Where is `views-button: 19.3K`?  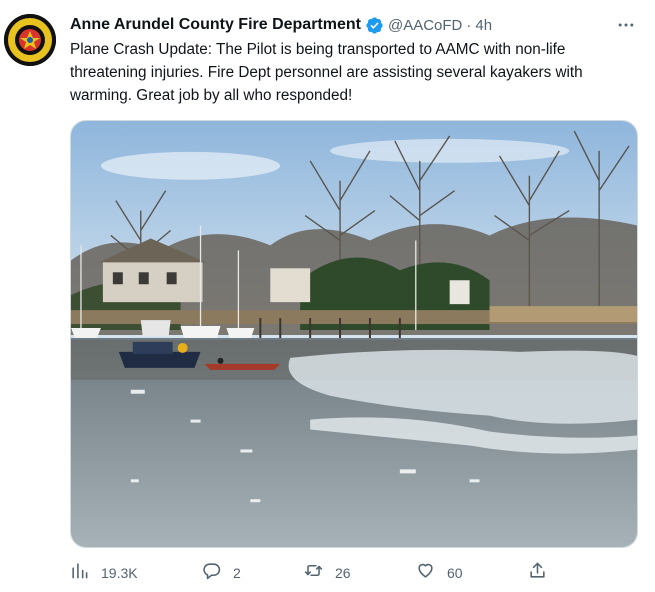
views-button: 19.3K is located at coordinates (104, 573).